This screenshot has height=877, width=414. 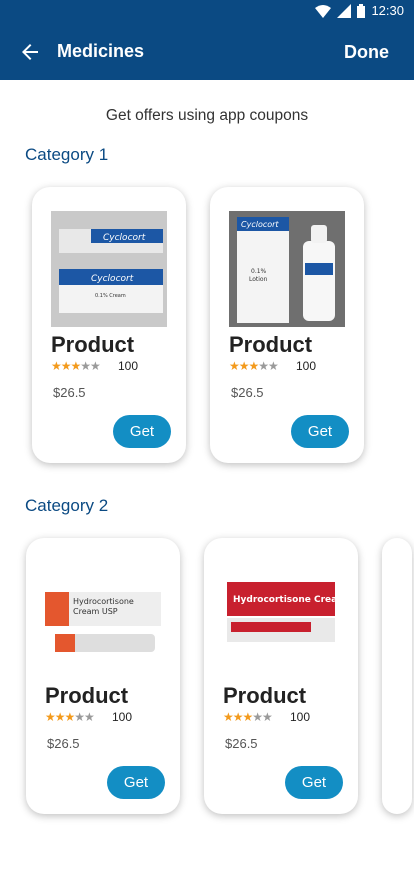 What do you see at coordinates (101, 51) in the screenshot?
I see `page-title: Medicines` at bounding box center [101, 51].